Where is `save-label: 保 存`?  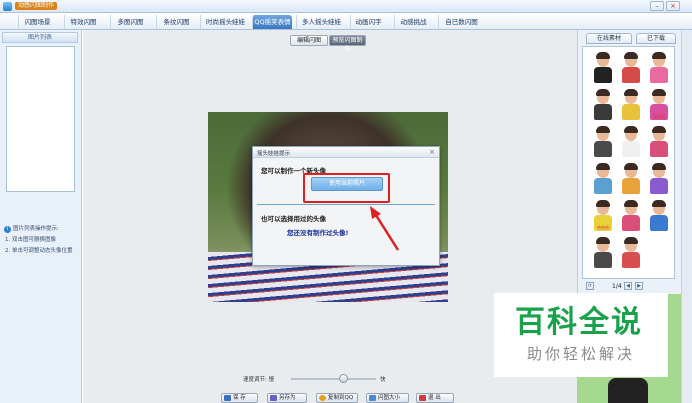
save-label: 保 存 is located at coordinates (239, 398).